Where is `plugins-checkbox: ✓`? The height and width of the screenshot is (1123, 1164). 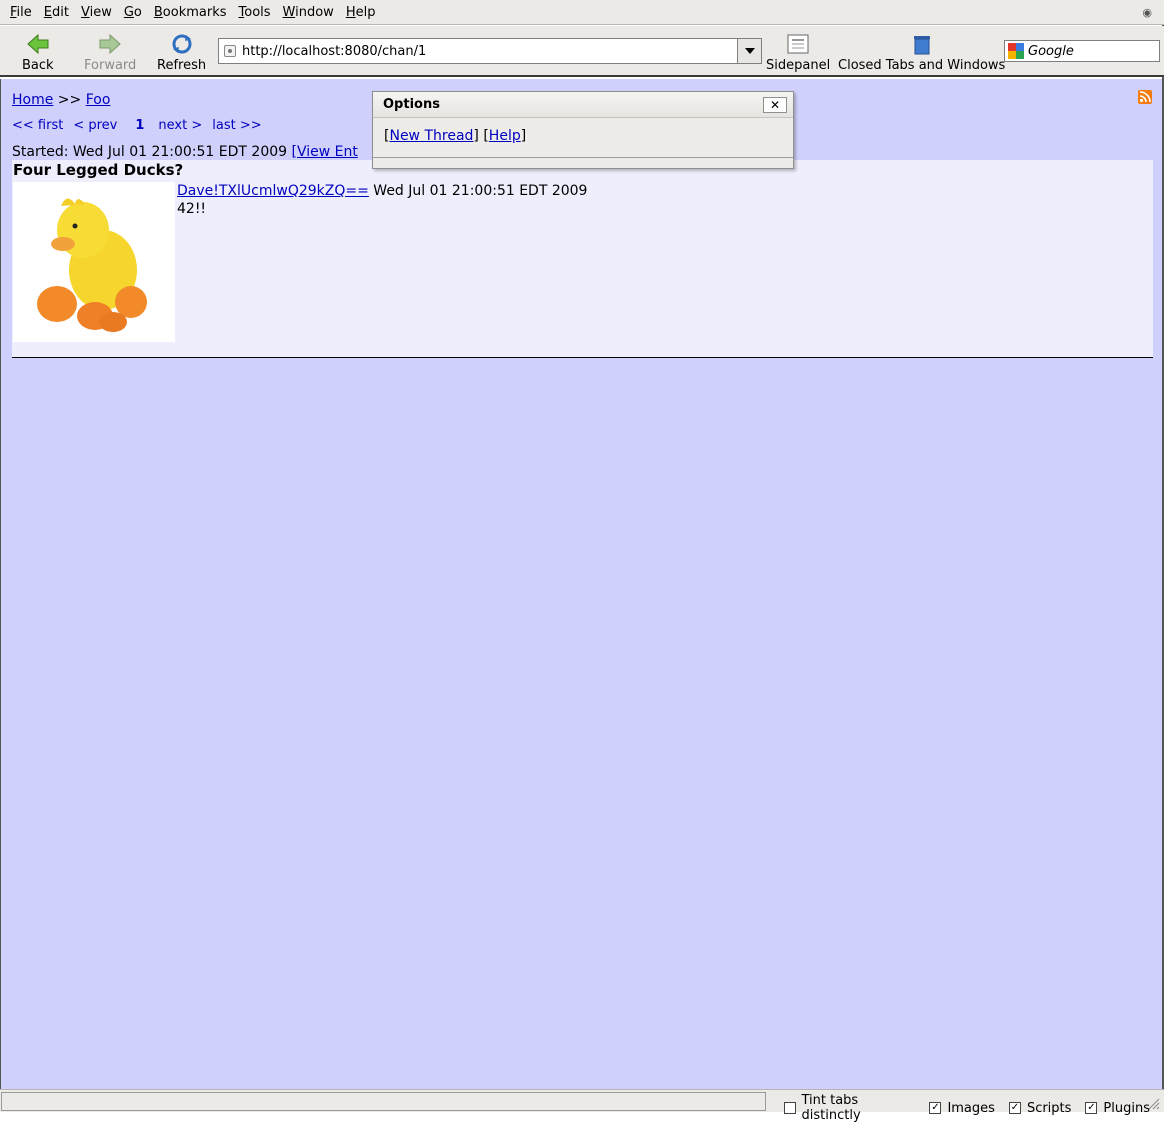 plugins-checkbox: ✓ is located at coordinates (1091, 1108).